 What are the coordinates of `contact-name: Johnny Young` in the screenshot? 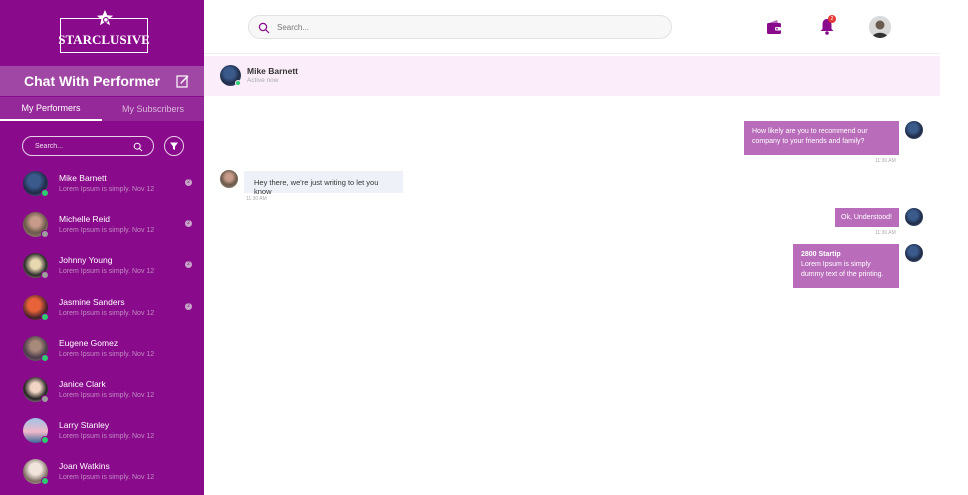 It's located at (86, 260).